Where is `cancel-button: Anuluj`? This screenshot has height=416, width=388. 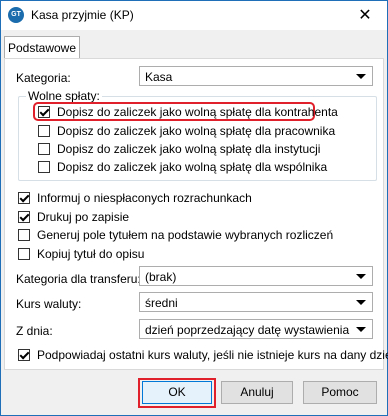 cancel-button: Anuluj is located at coordinates (257, 392).